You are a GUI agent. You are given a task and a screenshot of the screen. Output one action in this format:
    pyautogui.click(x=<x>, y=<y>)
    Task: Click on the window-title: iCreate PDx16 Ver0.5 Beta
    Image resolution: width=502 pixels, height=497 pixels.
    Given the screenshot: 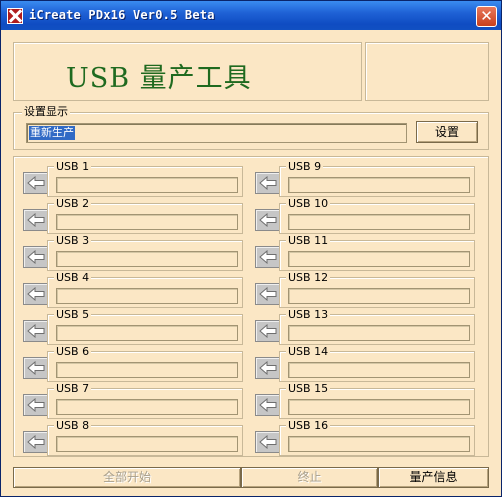 What is the action you would take?
    pyautogui.click(x=122, y=15)
    